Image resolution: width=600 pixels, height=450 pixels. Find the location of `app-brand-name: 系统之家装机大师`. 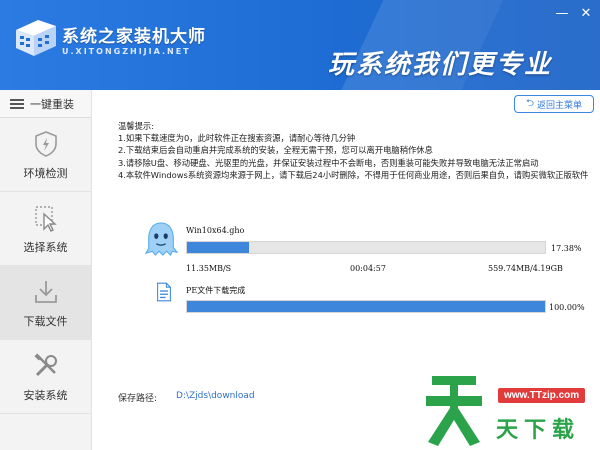

app-brand-name: 系统之家装机大师 is located at coordinates (134, 37).